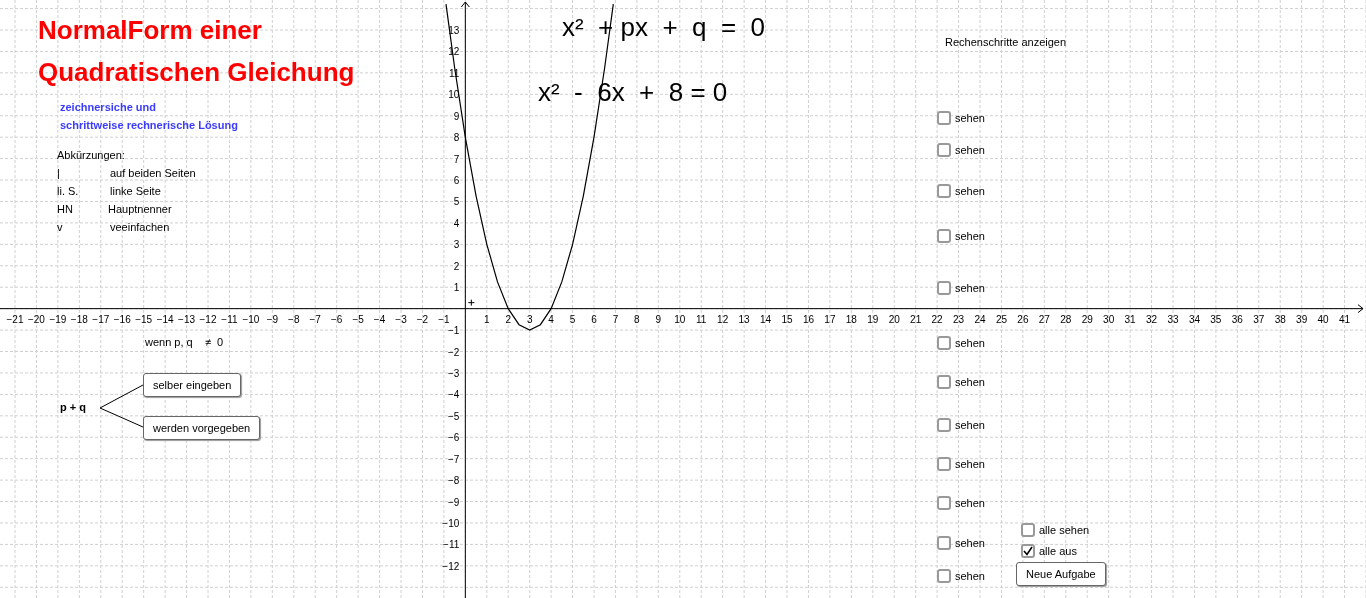 The image size is (1366, 598). I want to click on tick-label: 34, so click(1194, 319).